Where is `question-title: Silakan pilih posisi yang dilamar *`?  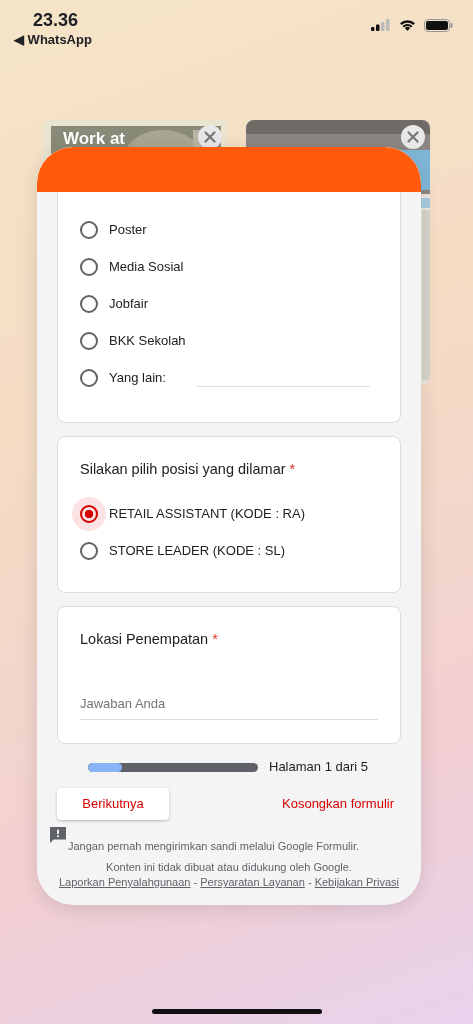 question-title: Silakan pilih posisi yang dilamar * is located at coordinates (188, 469).